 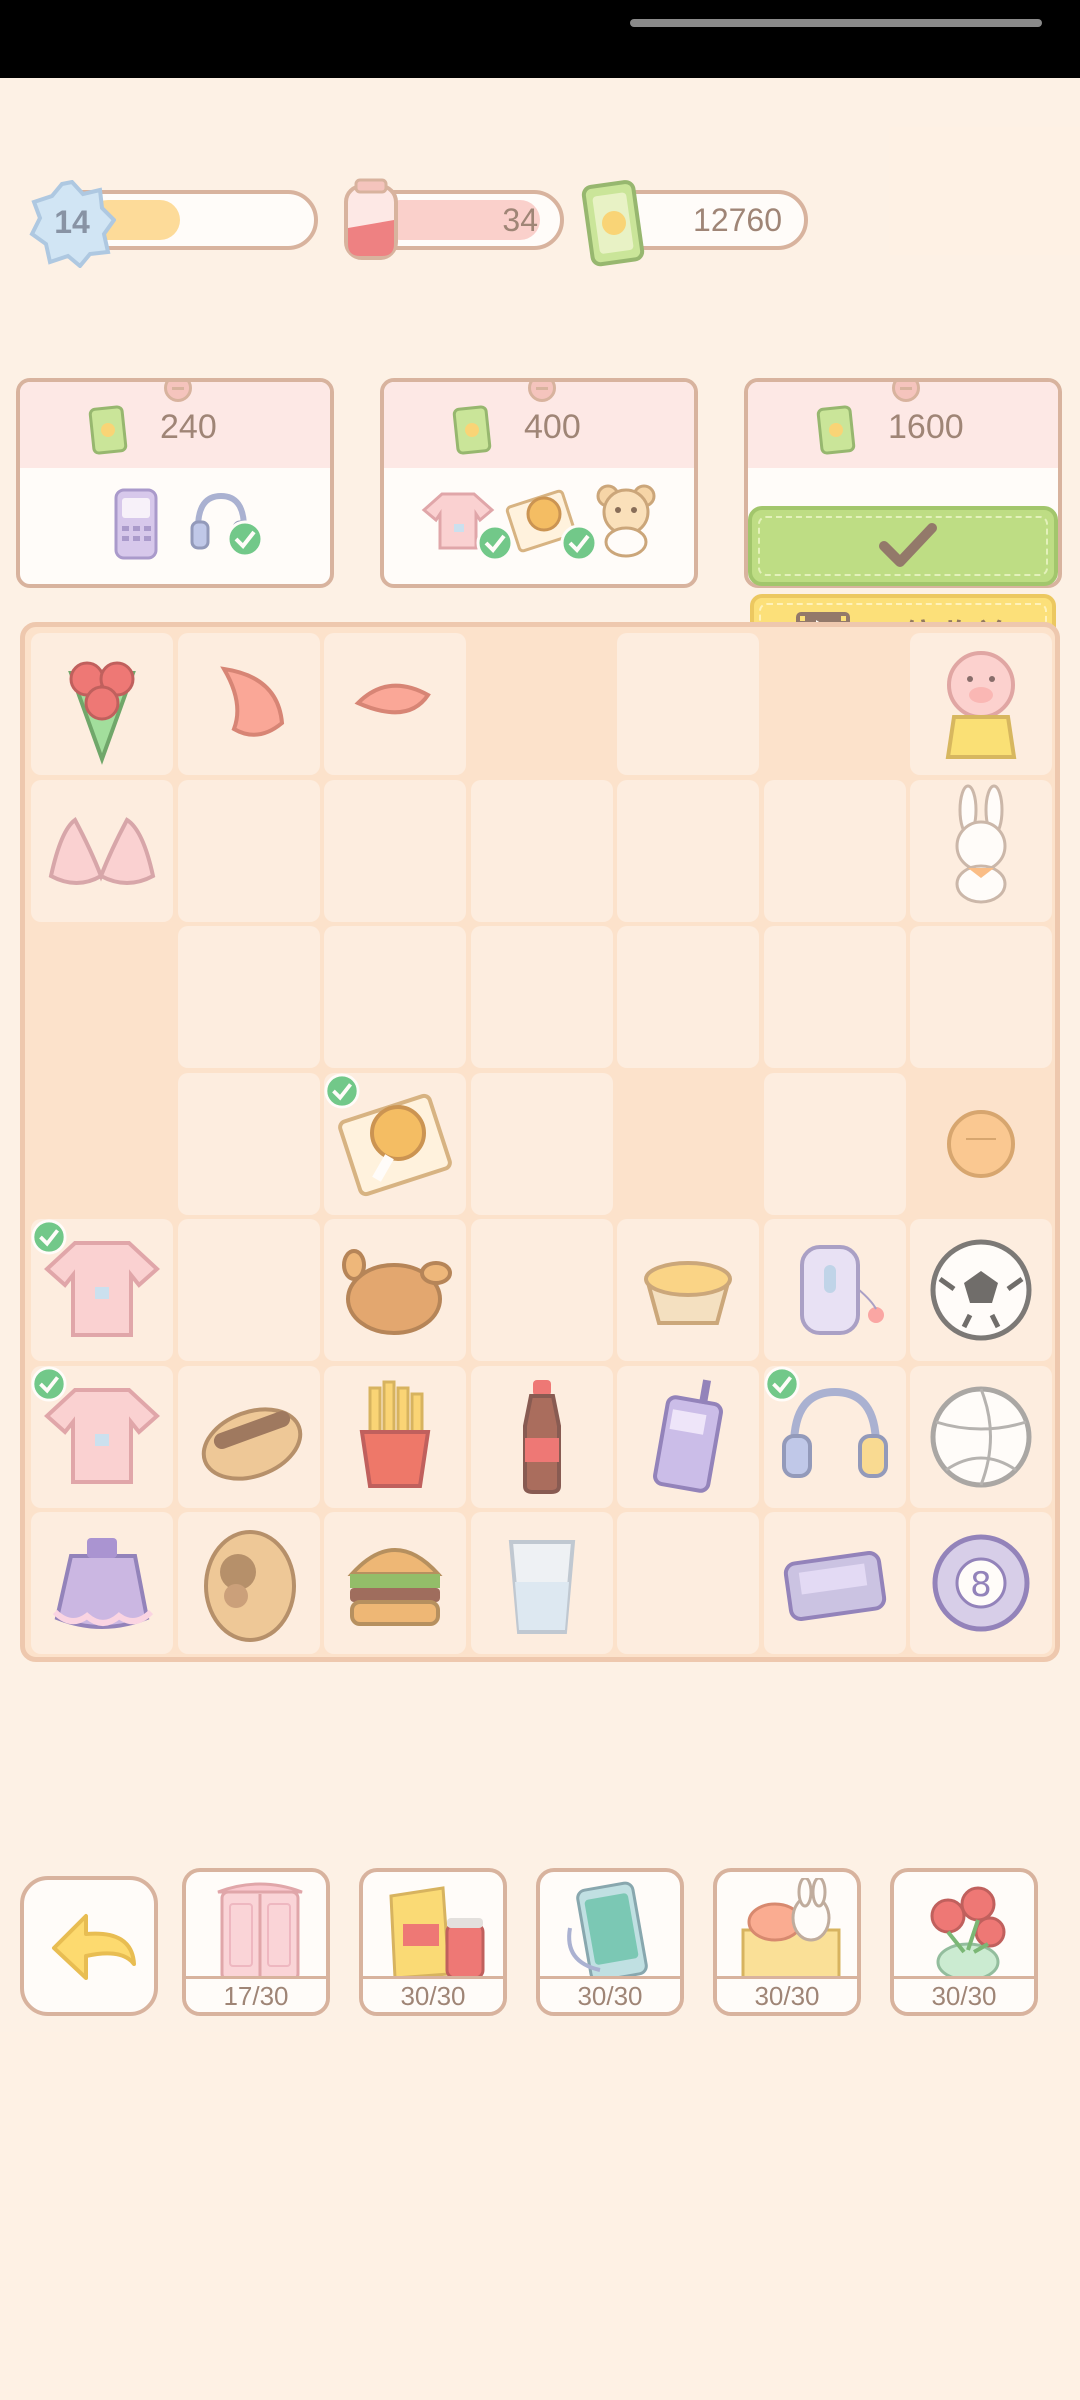 I want to click on level-number: 14, so click(x=72, y=222).